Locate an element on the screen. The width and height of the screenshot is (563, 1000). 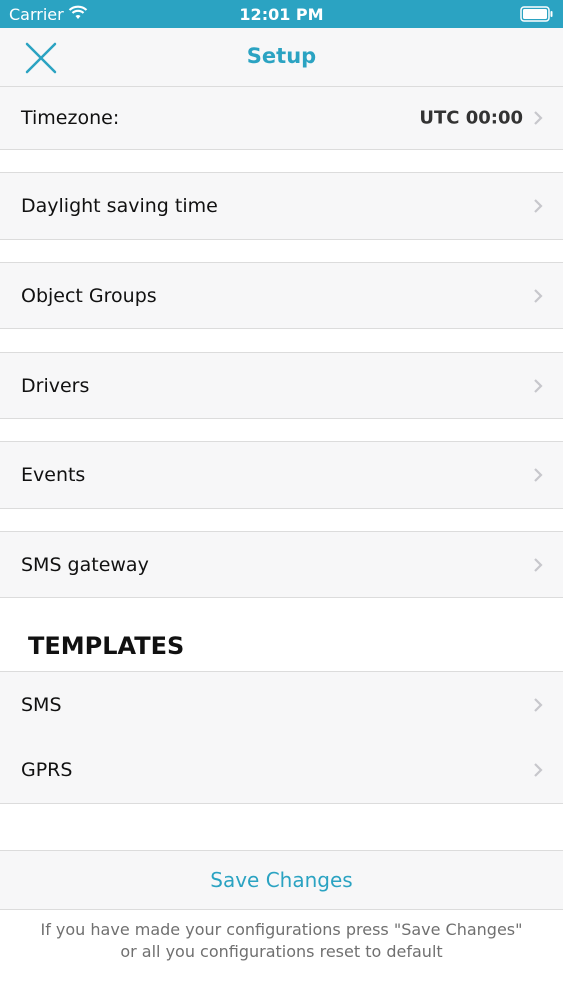
events-label: Events is located at coordinates (53, 475).